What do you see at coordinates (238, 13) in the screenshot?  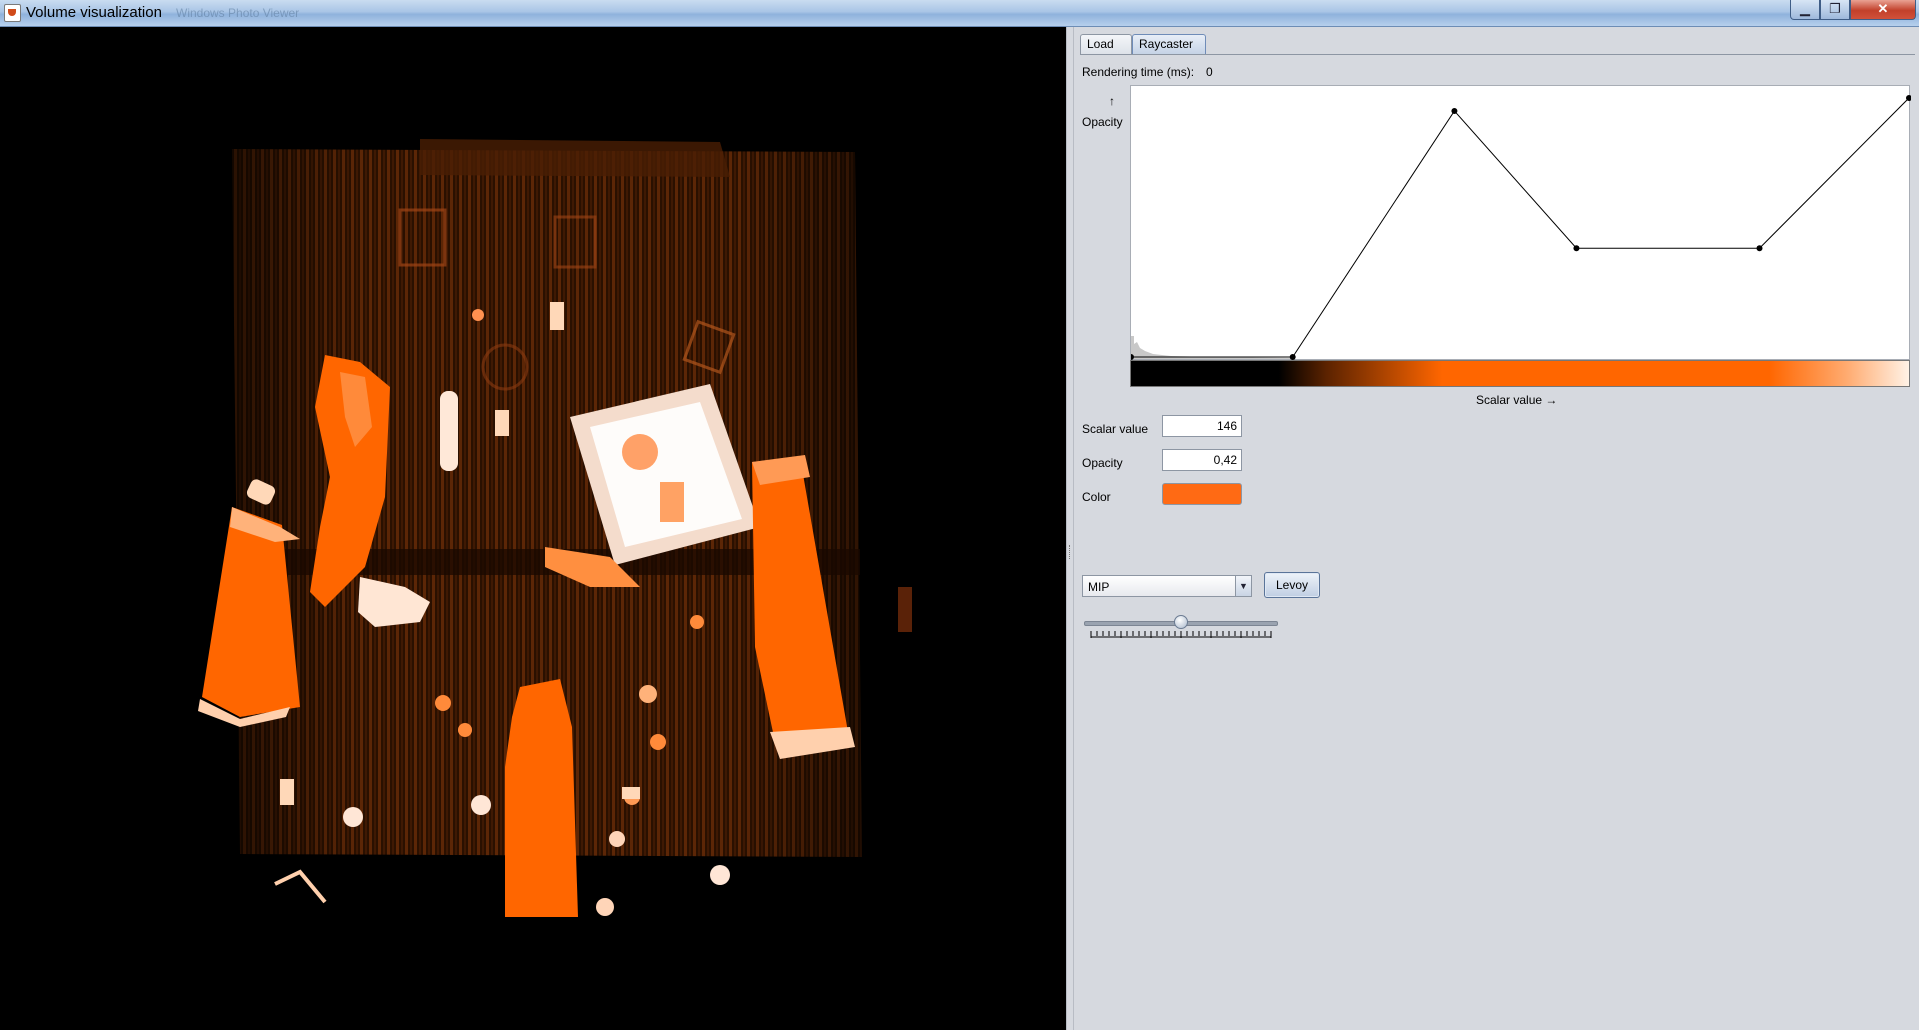 I see `background-window-title: Windows Photo Viewer` at bounding box center [238, 13].